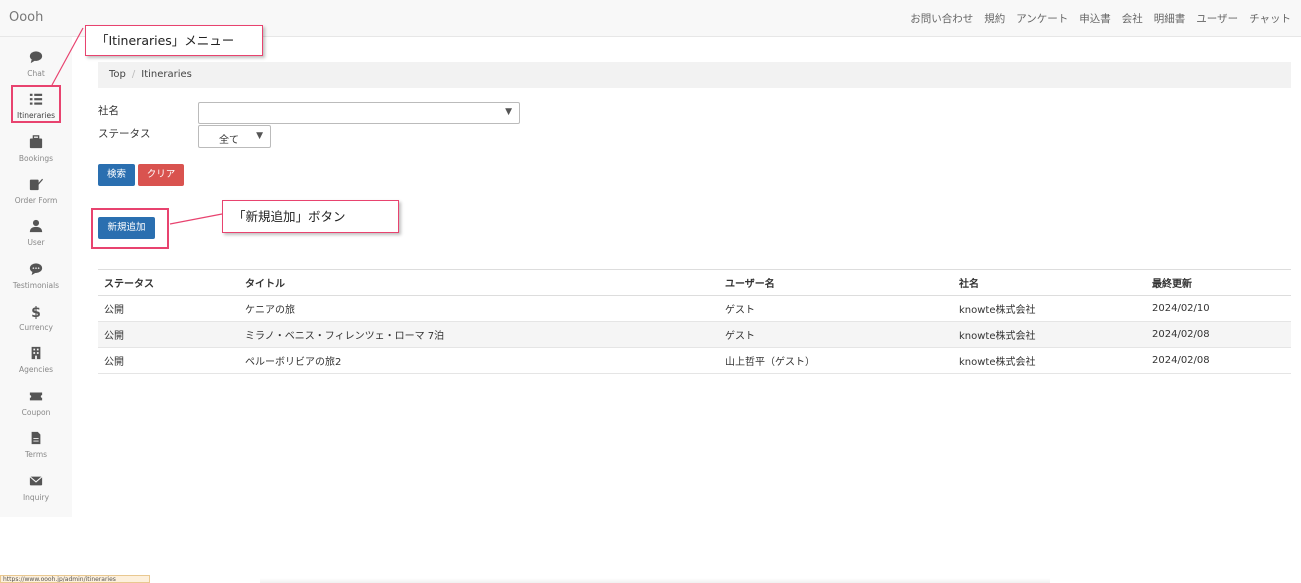 This screenshot has height=583, width=1301. Describe the element at coordinates (174, 40) in the screenshot. I see `itineraries-menu-callout: 「Itineraries」メニュー` at that location.